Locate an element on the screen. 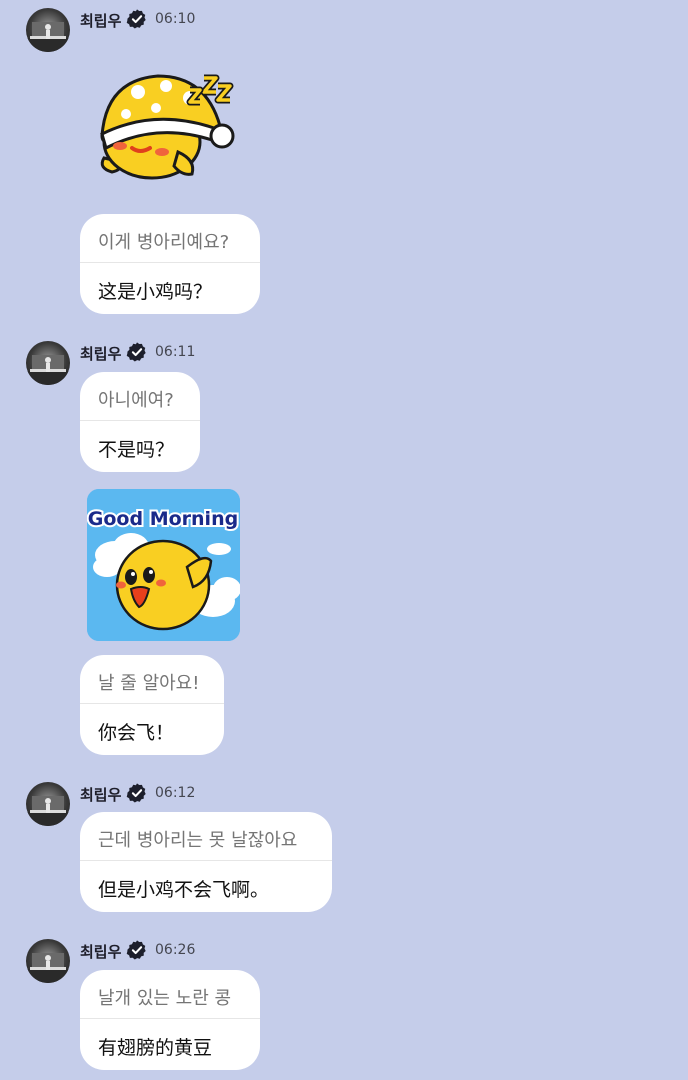  translated-text: 不是吗？ is located at coordinates (136, 450).